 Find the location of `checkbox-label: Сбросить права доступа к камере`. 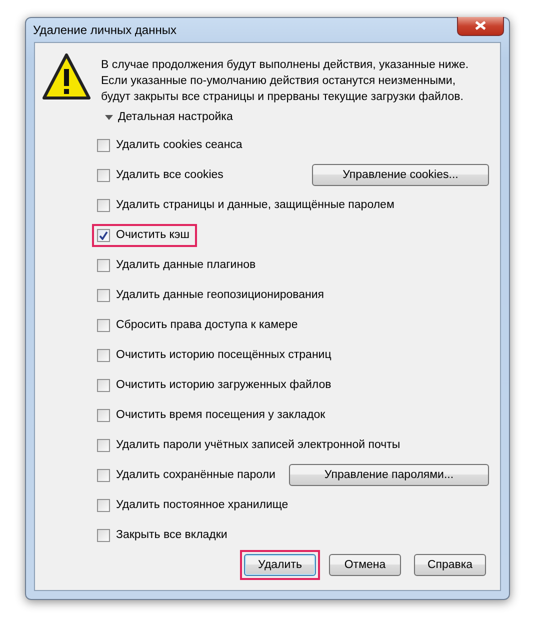

checkbox-label: Сбросить права доступа к камере is located at coordinates (207, 325).